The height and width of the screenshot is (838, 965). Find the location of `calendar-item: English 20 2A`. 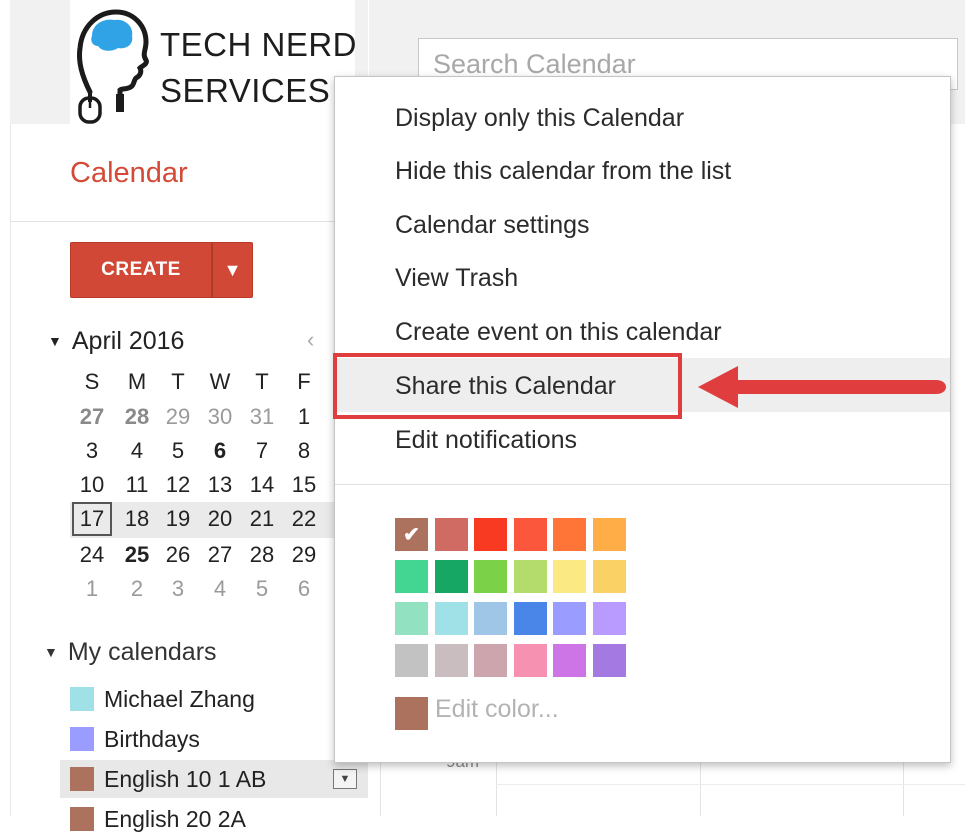

calendar-item: English 20 2A is located at coordinates (214, 819).